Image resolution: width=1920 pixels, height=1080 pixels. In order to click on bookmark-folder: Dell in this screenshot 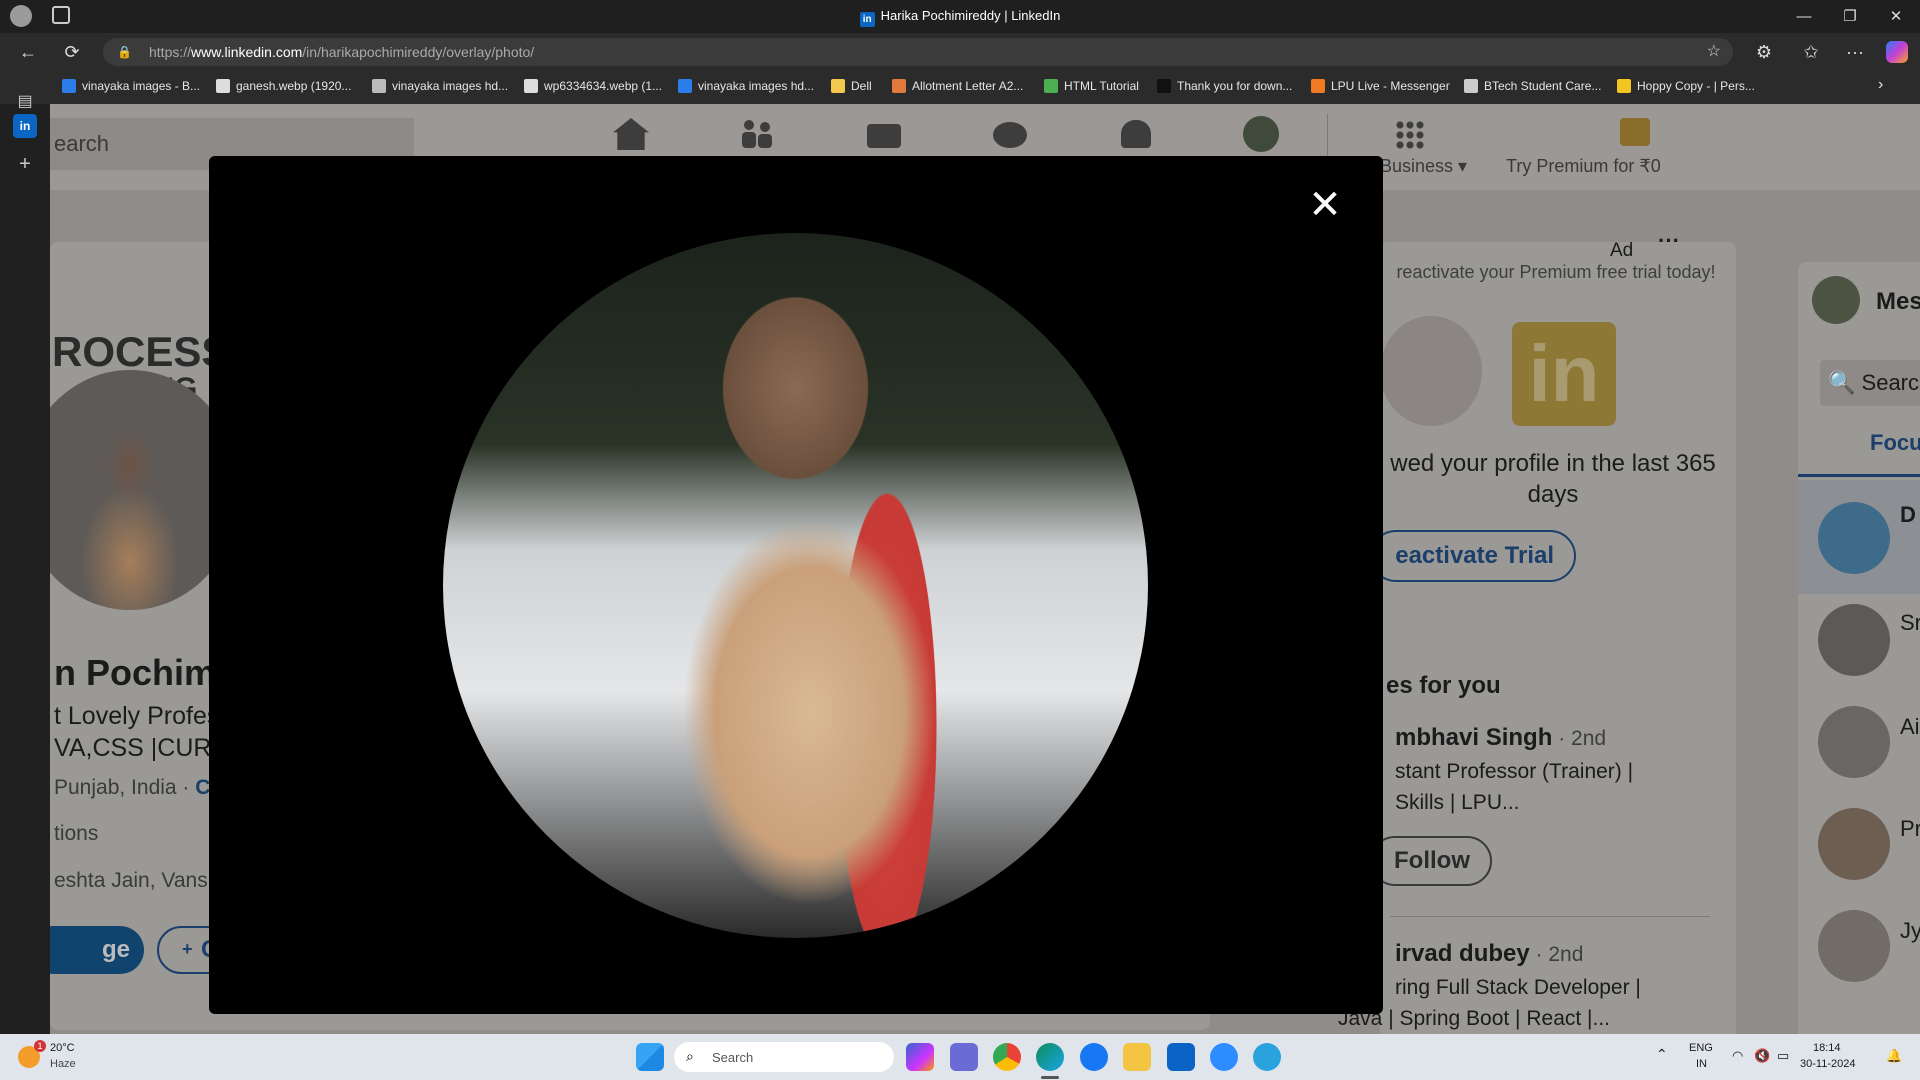, I will do `click(851, 86)`.